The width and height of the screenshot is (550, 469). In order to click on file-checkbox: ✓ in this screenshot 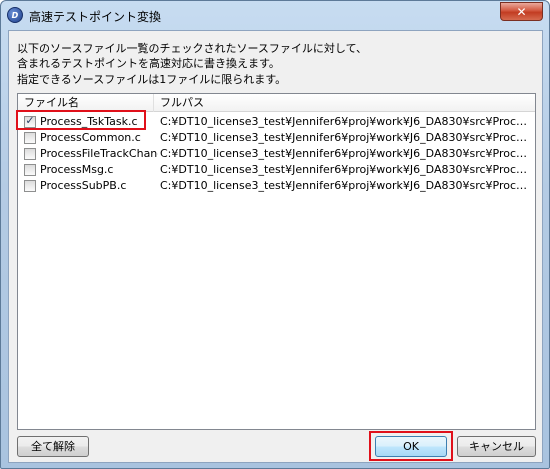, I will do `click(30, 121)`.